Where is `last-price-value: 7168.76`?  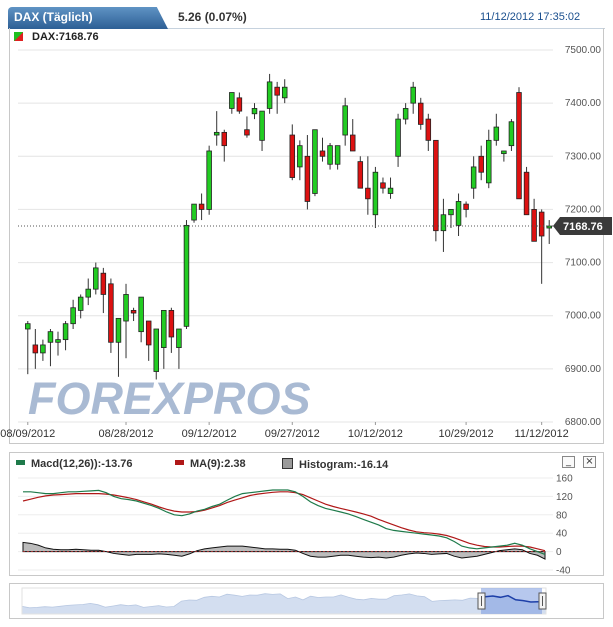
last-price-value: 7168.76 is located at coordinates (583, 227).